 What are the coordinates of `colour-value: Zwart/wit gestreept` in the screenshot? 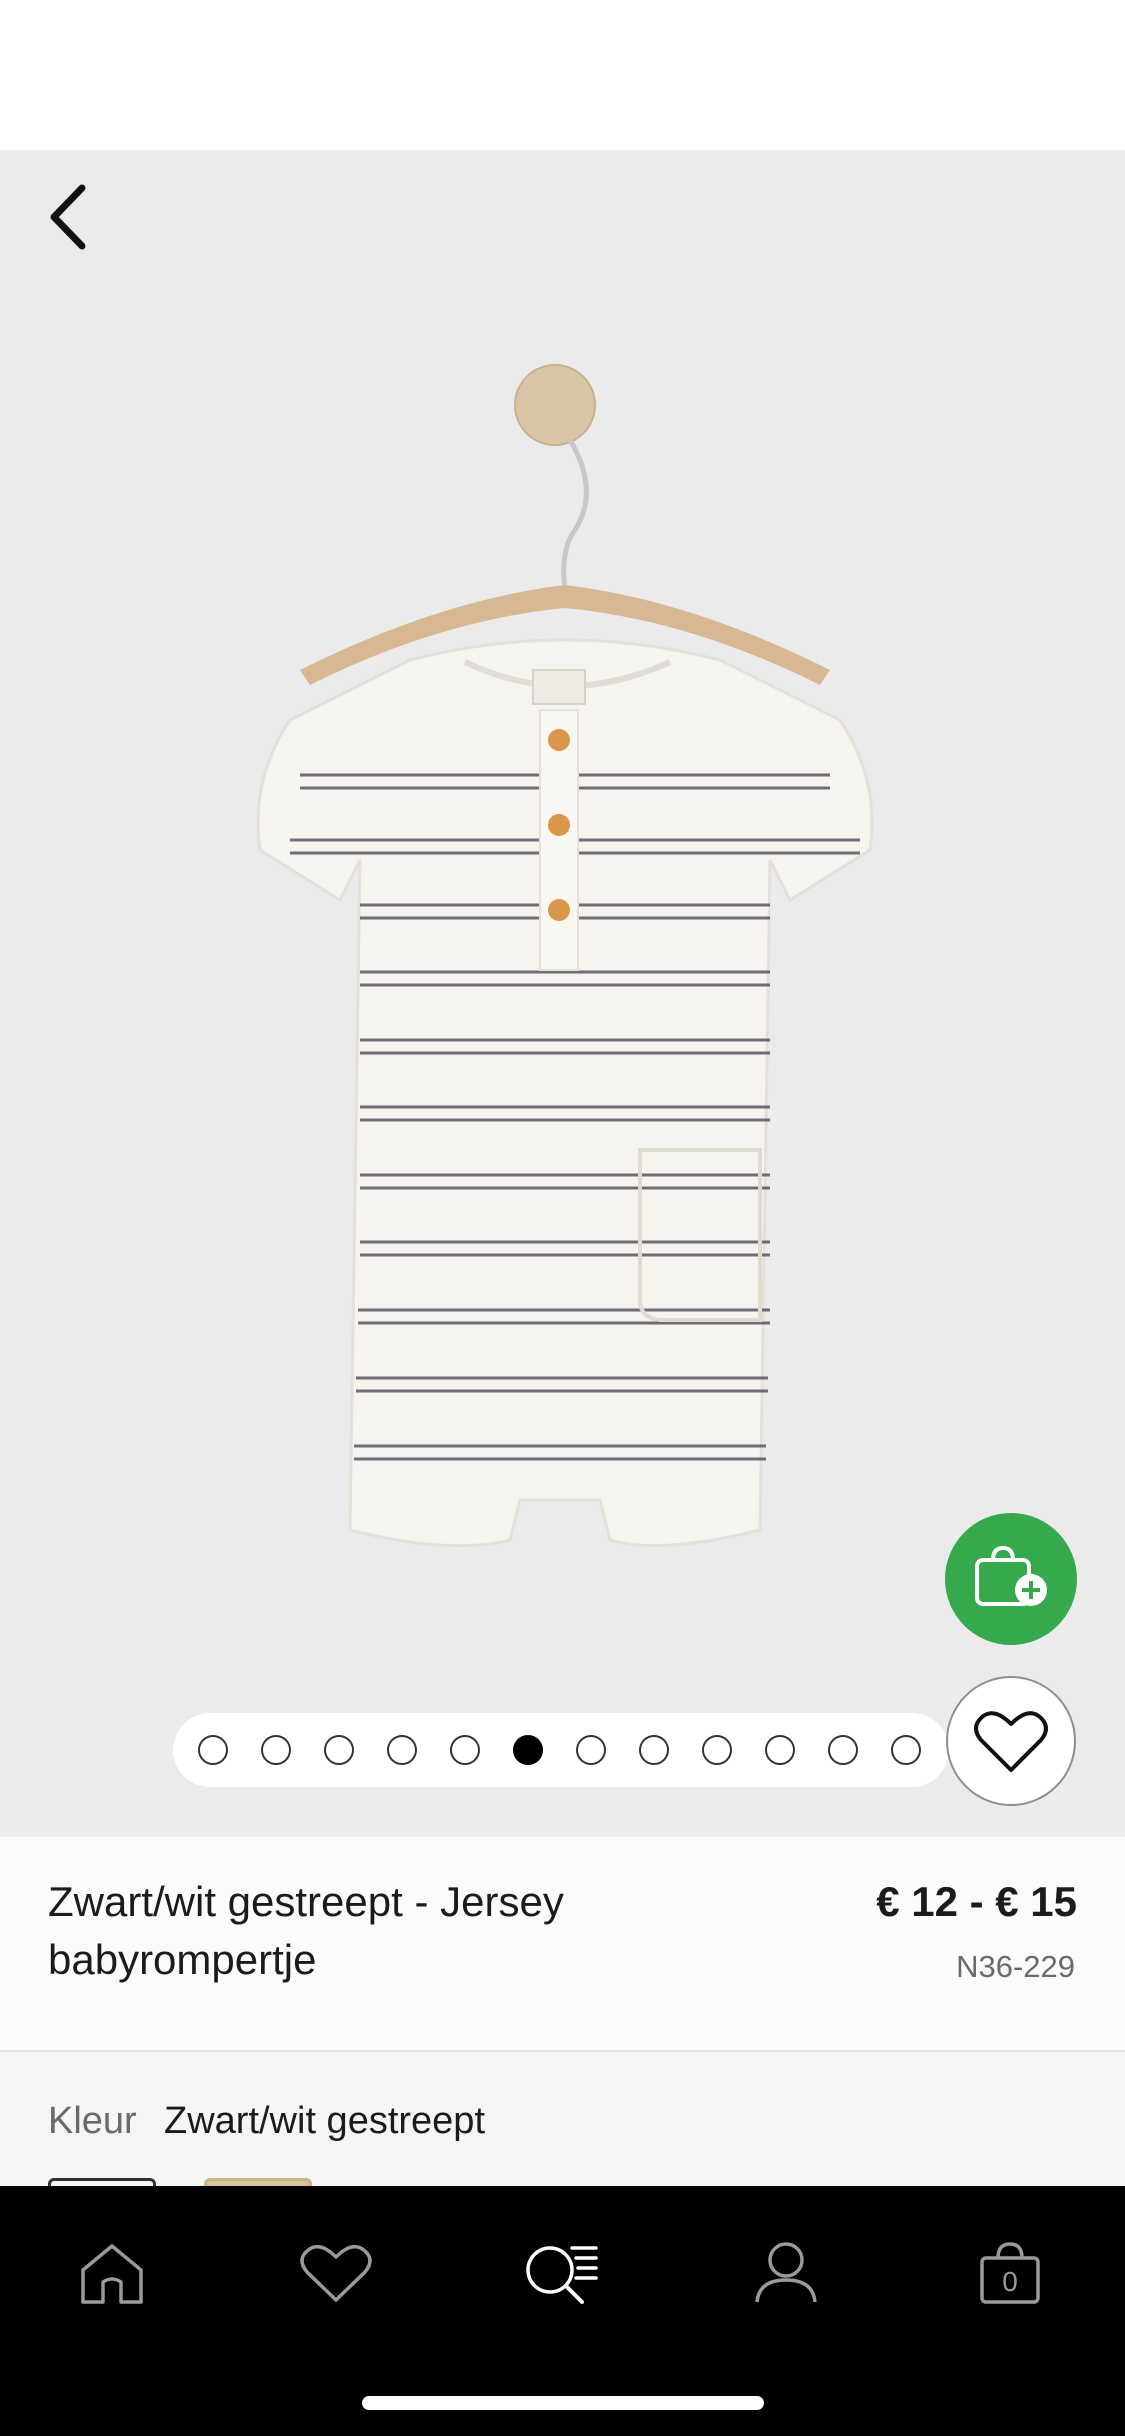 It's located at (324, 2121).